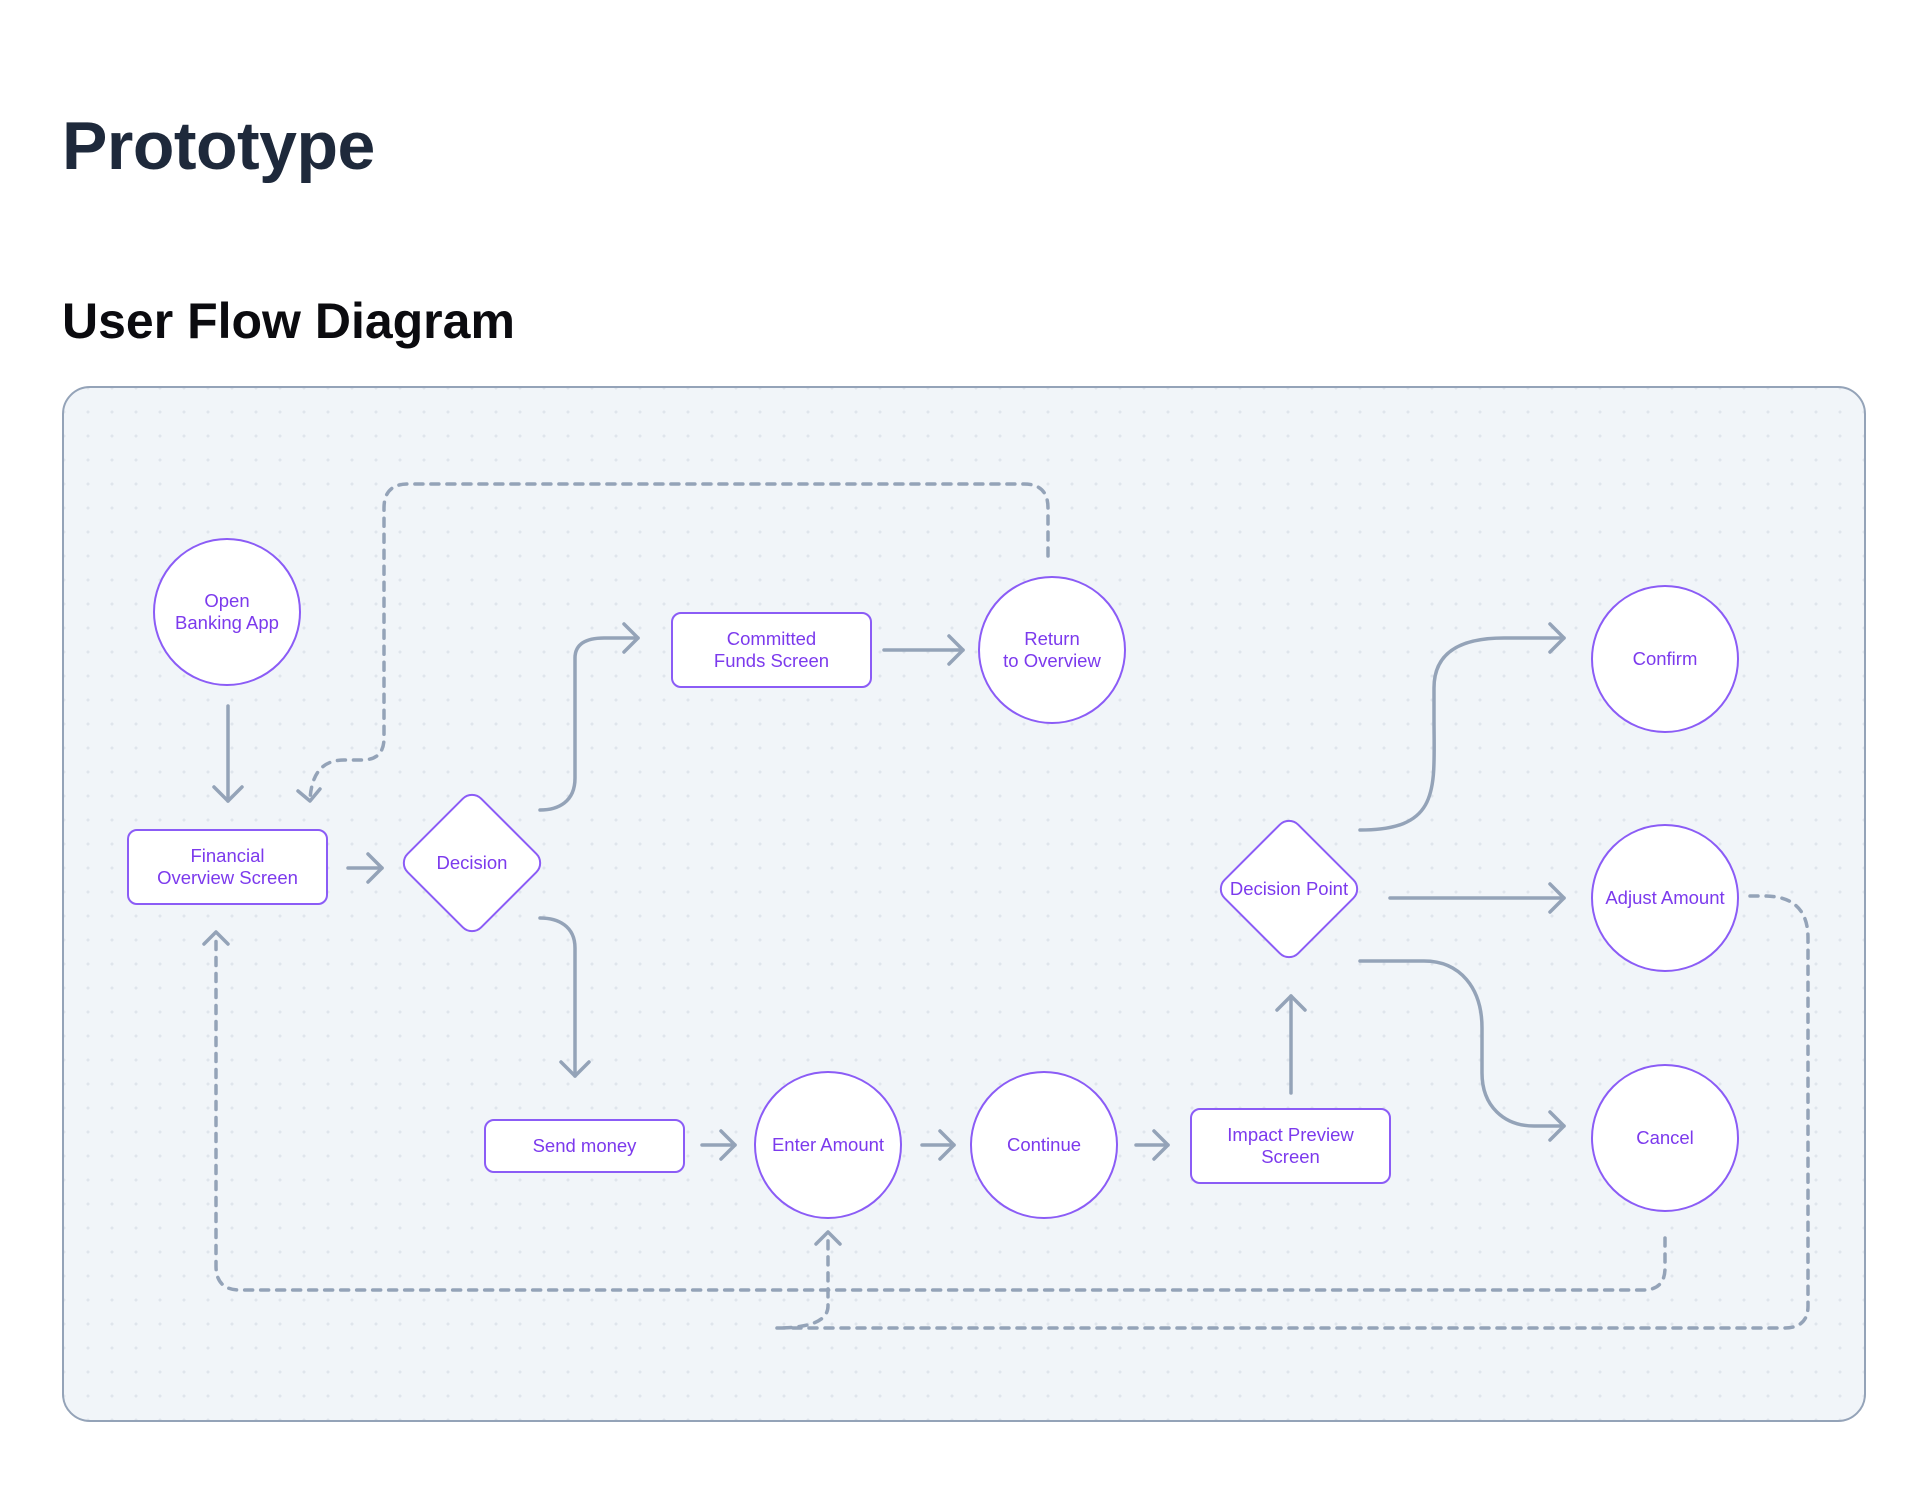 This screenshot has width=1920, height=1501. I want to click on edge-continue-to-impact, so click(1152, 1145).